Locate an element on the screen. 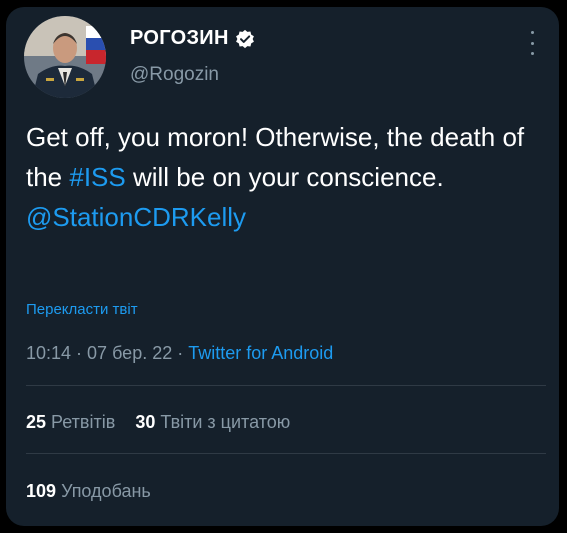  retweet-quote-stats: 25 Ретвітів 30 Твіти з цитатою is located at coordinates (158, 422).